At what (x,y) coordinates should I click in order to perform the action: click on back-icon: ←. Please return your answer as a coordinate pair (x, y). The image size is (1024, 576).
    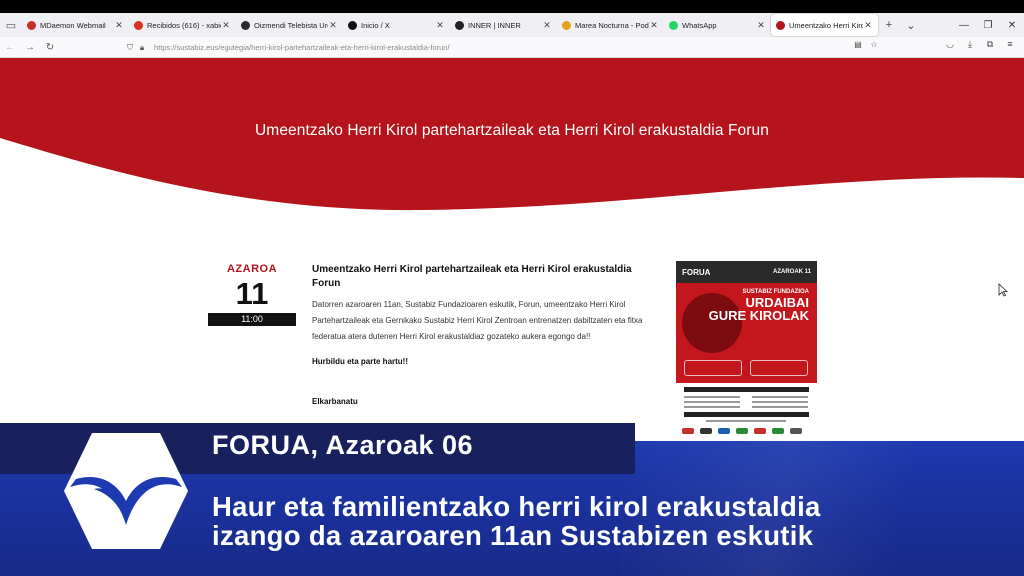
    Looking at the image, I should click on (10, 47).